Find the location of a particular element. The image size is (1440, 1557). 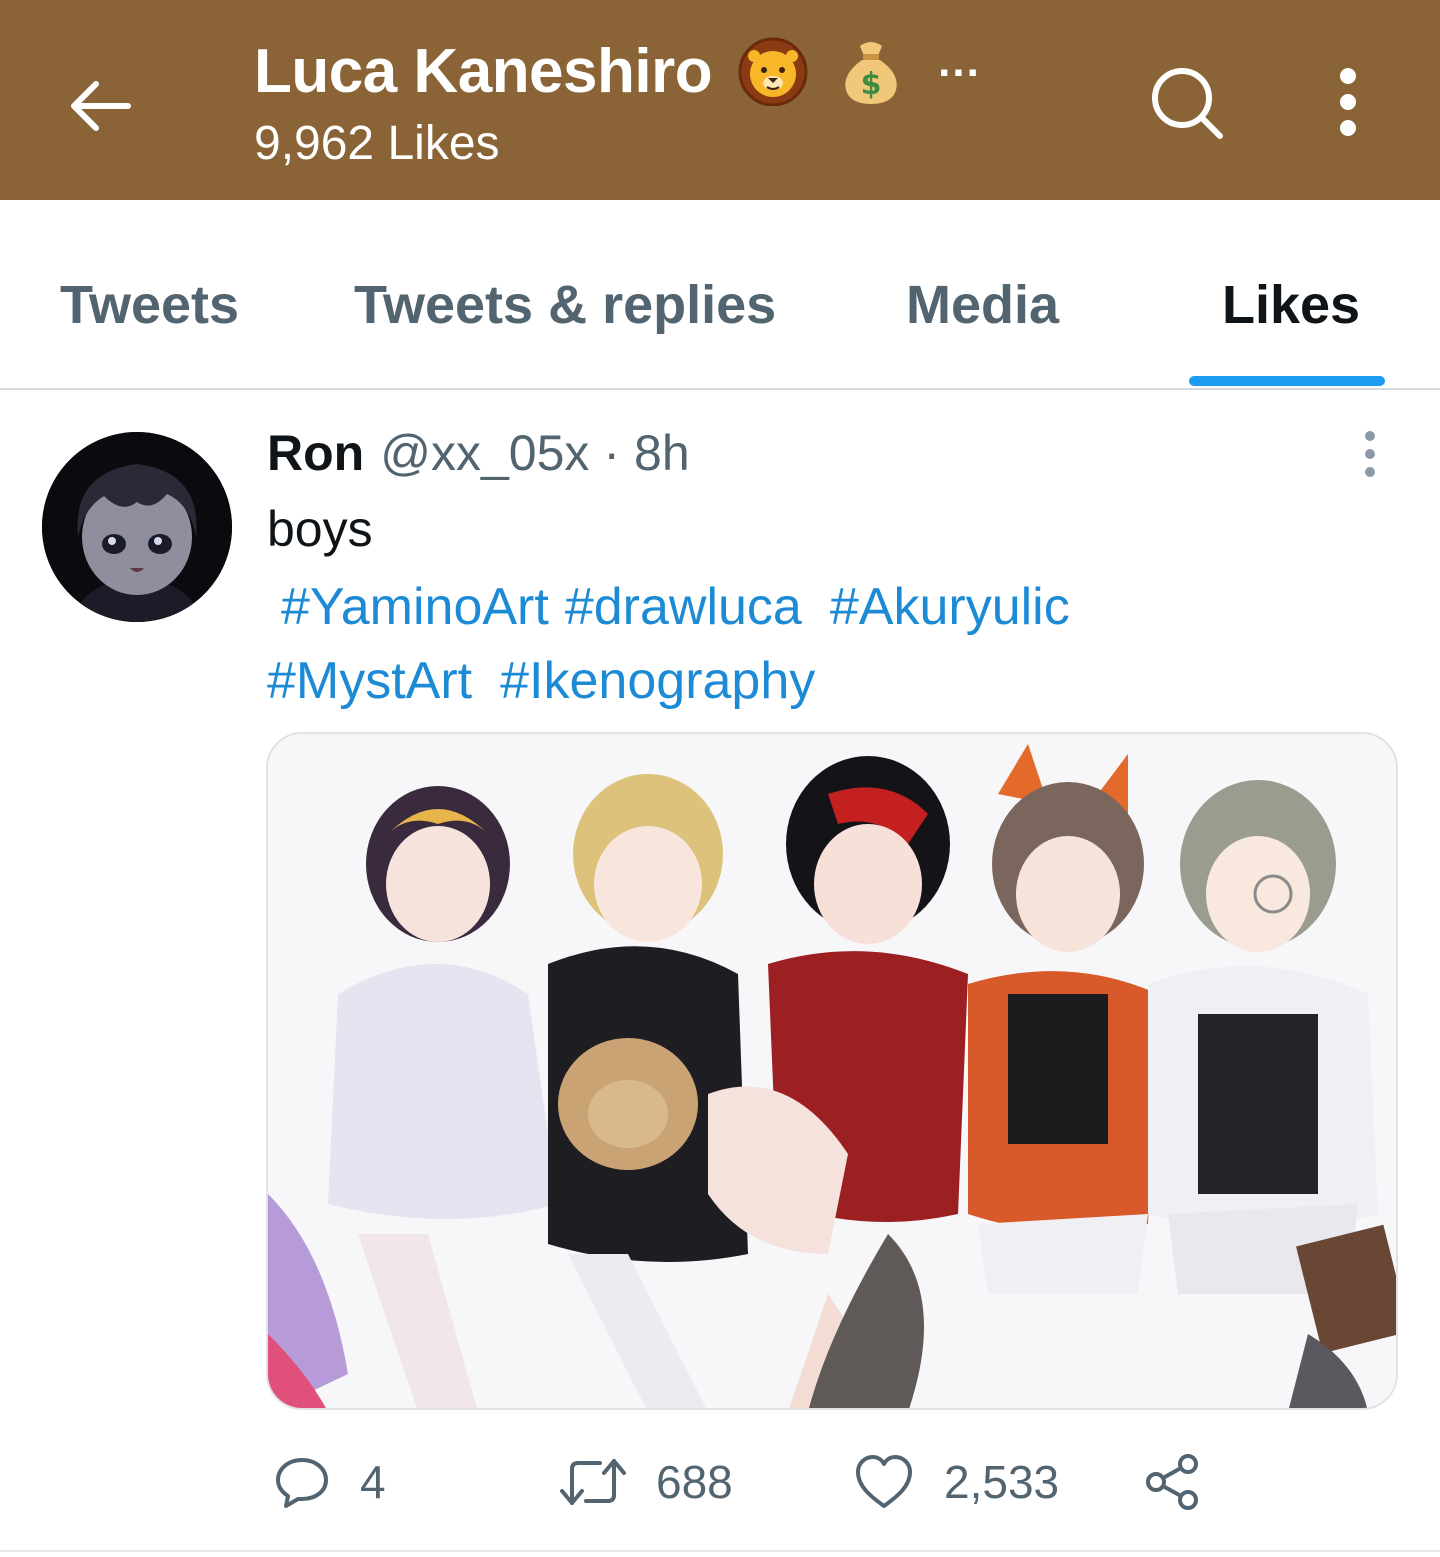

search-icon is located at coordinates (1187, 103).